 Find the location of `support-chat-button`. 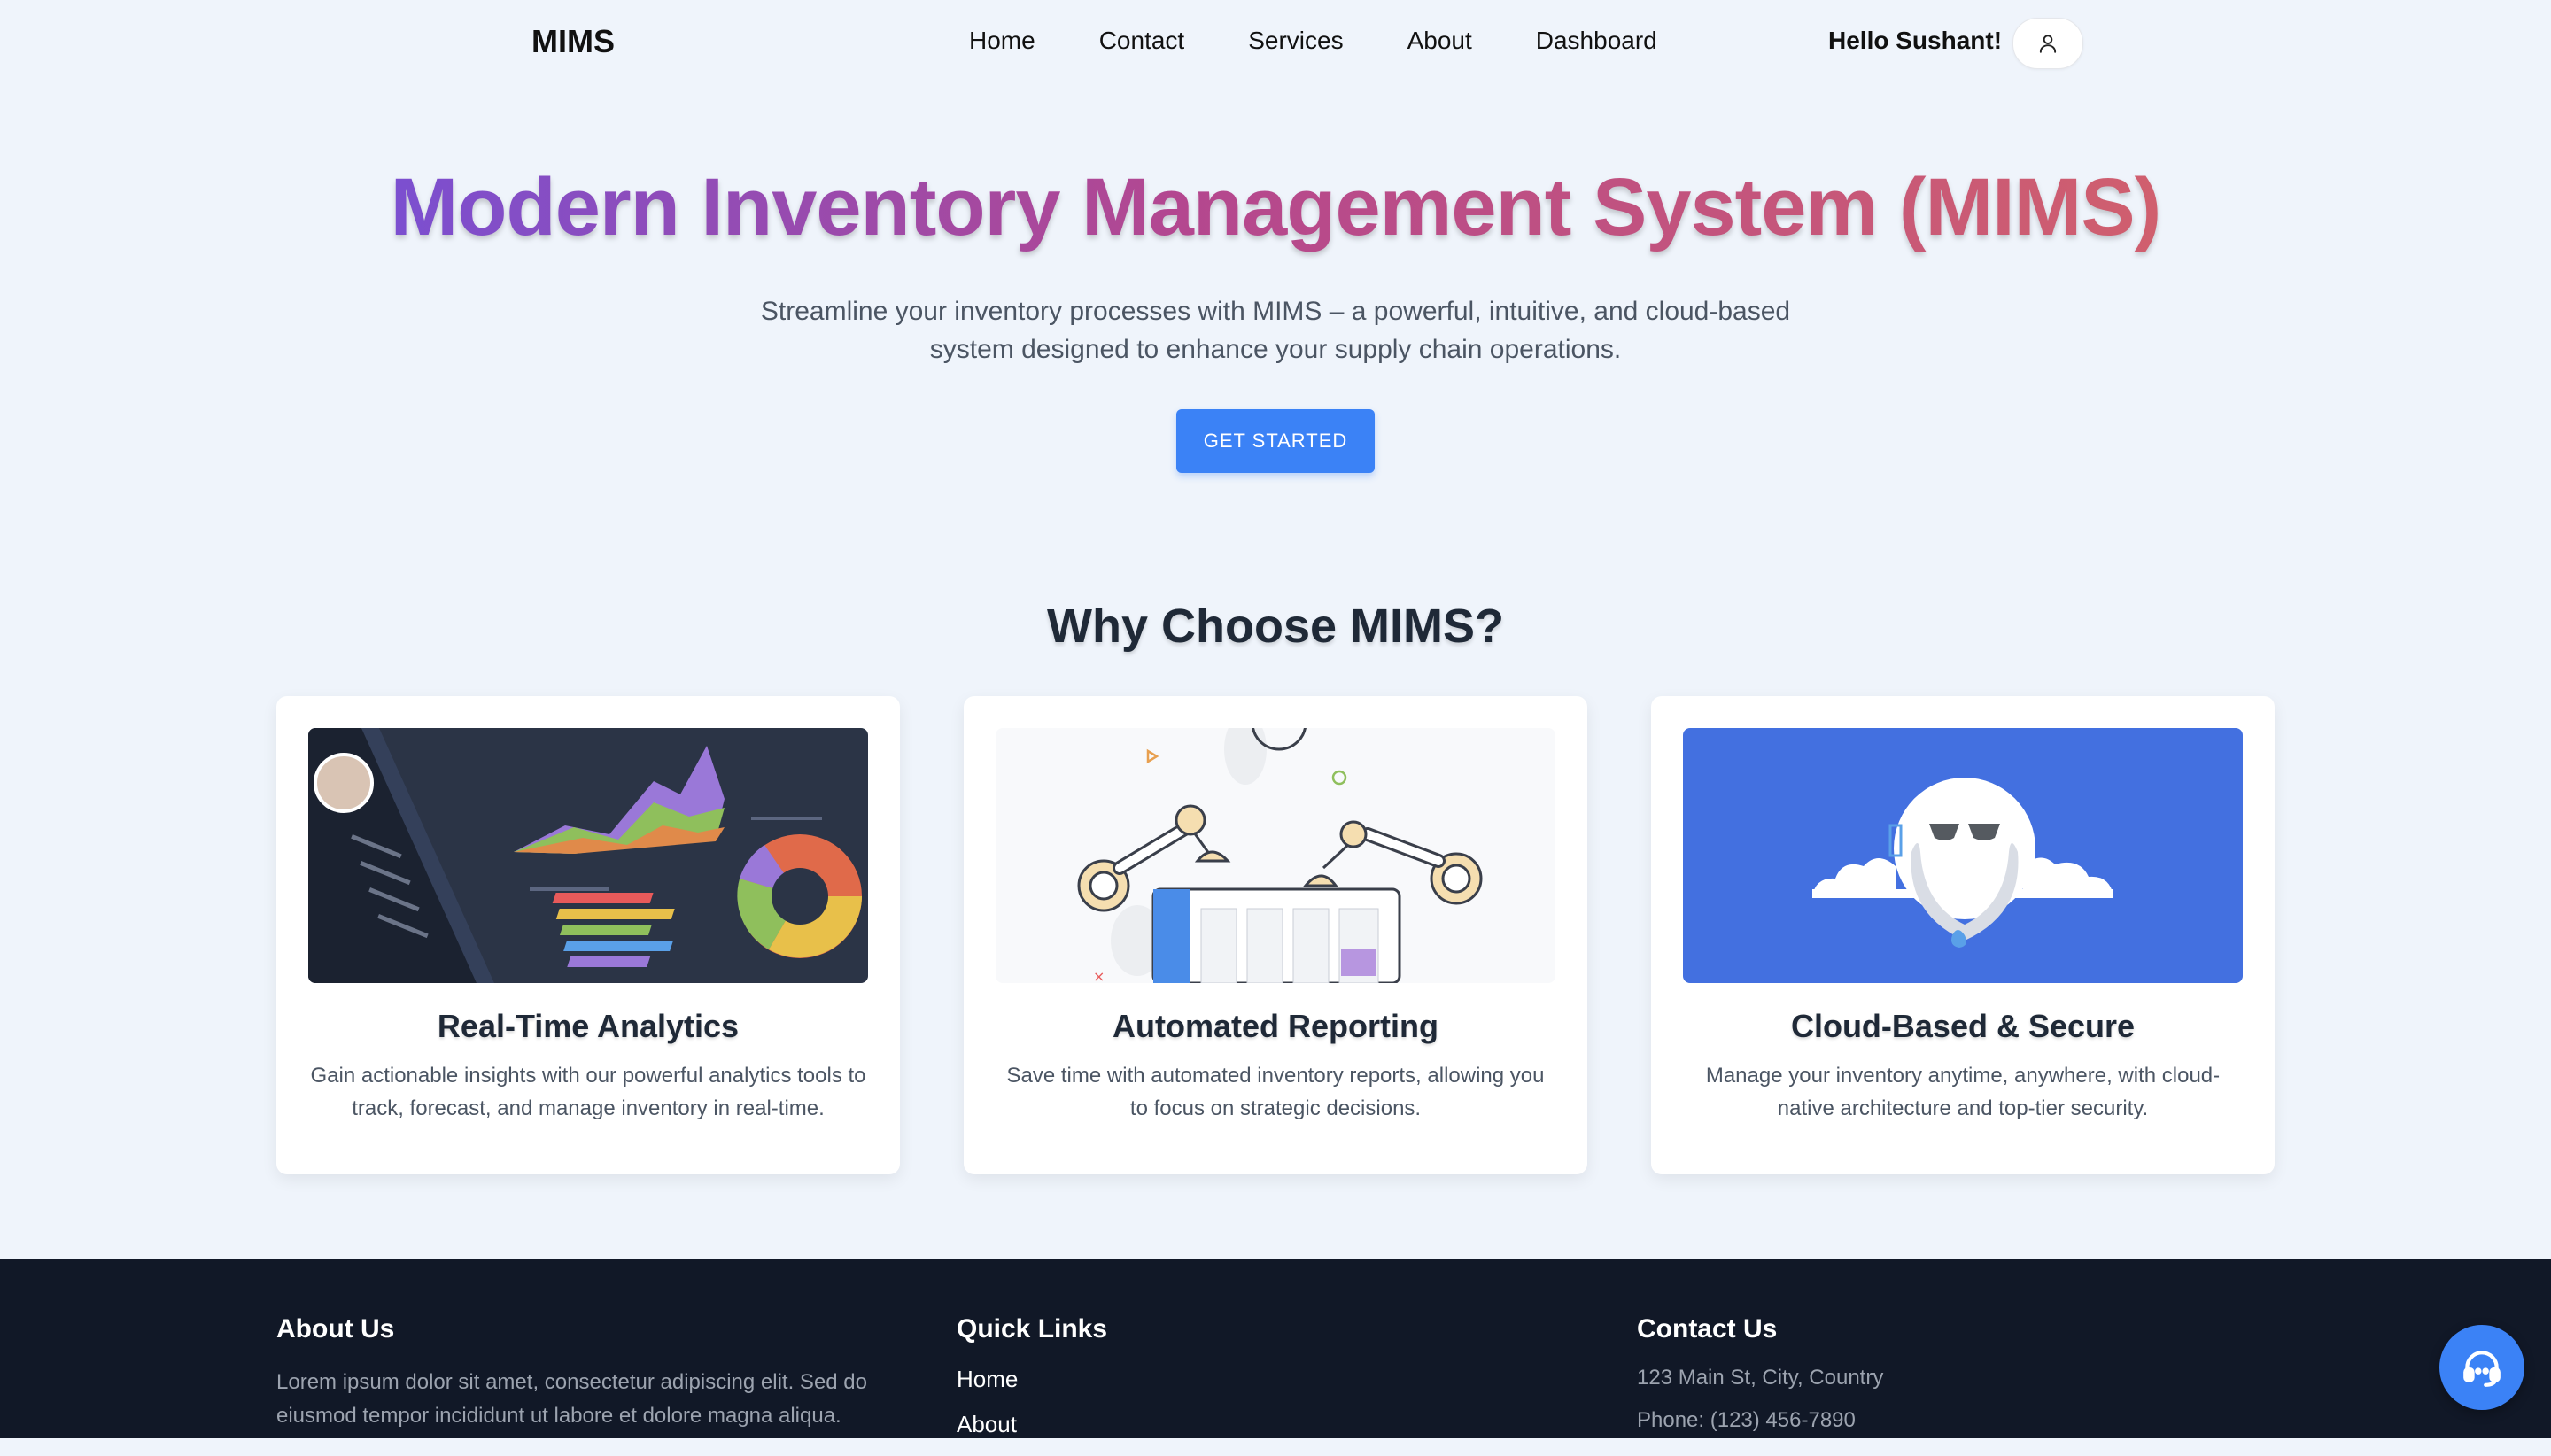

support-chat-button is located at coordinates (2482, 1367).